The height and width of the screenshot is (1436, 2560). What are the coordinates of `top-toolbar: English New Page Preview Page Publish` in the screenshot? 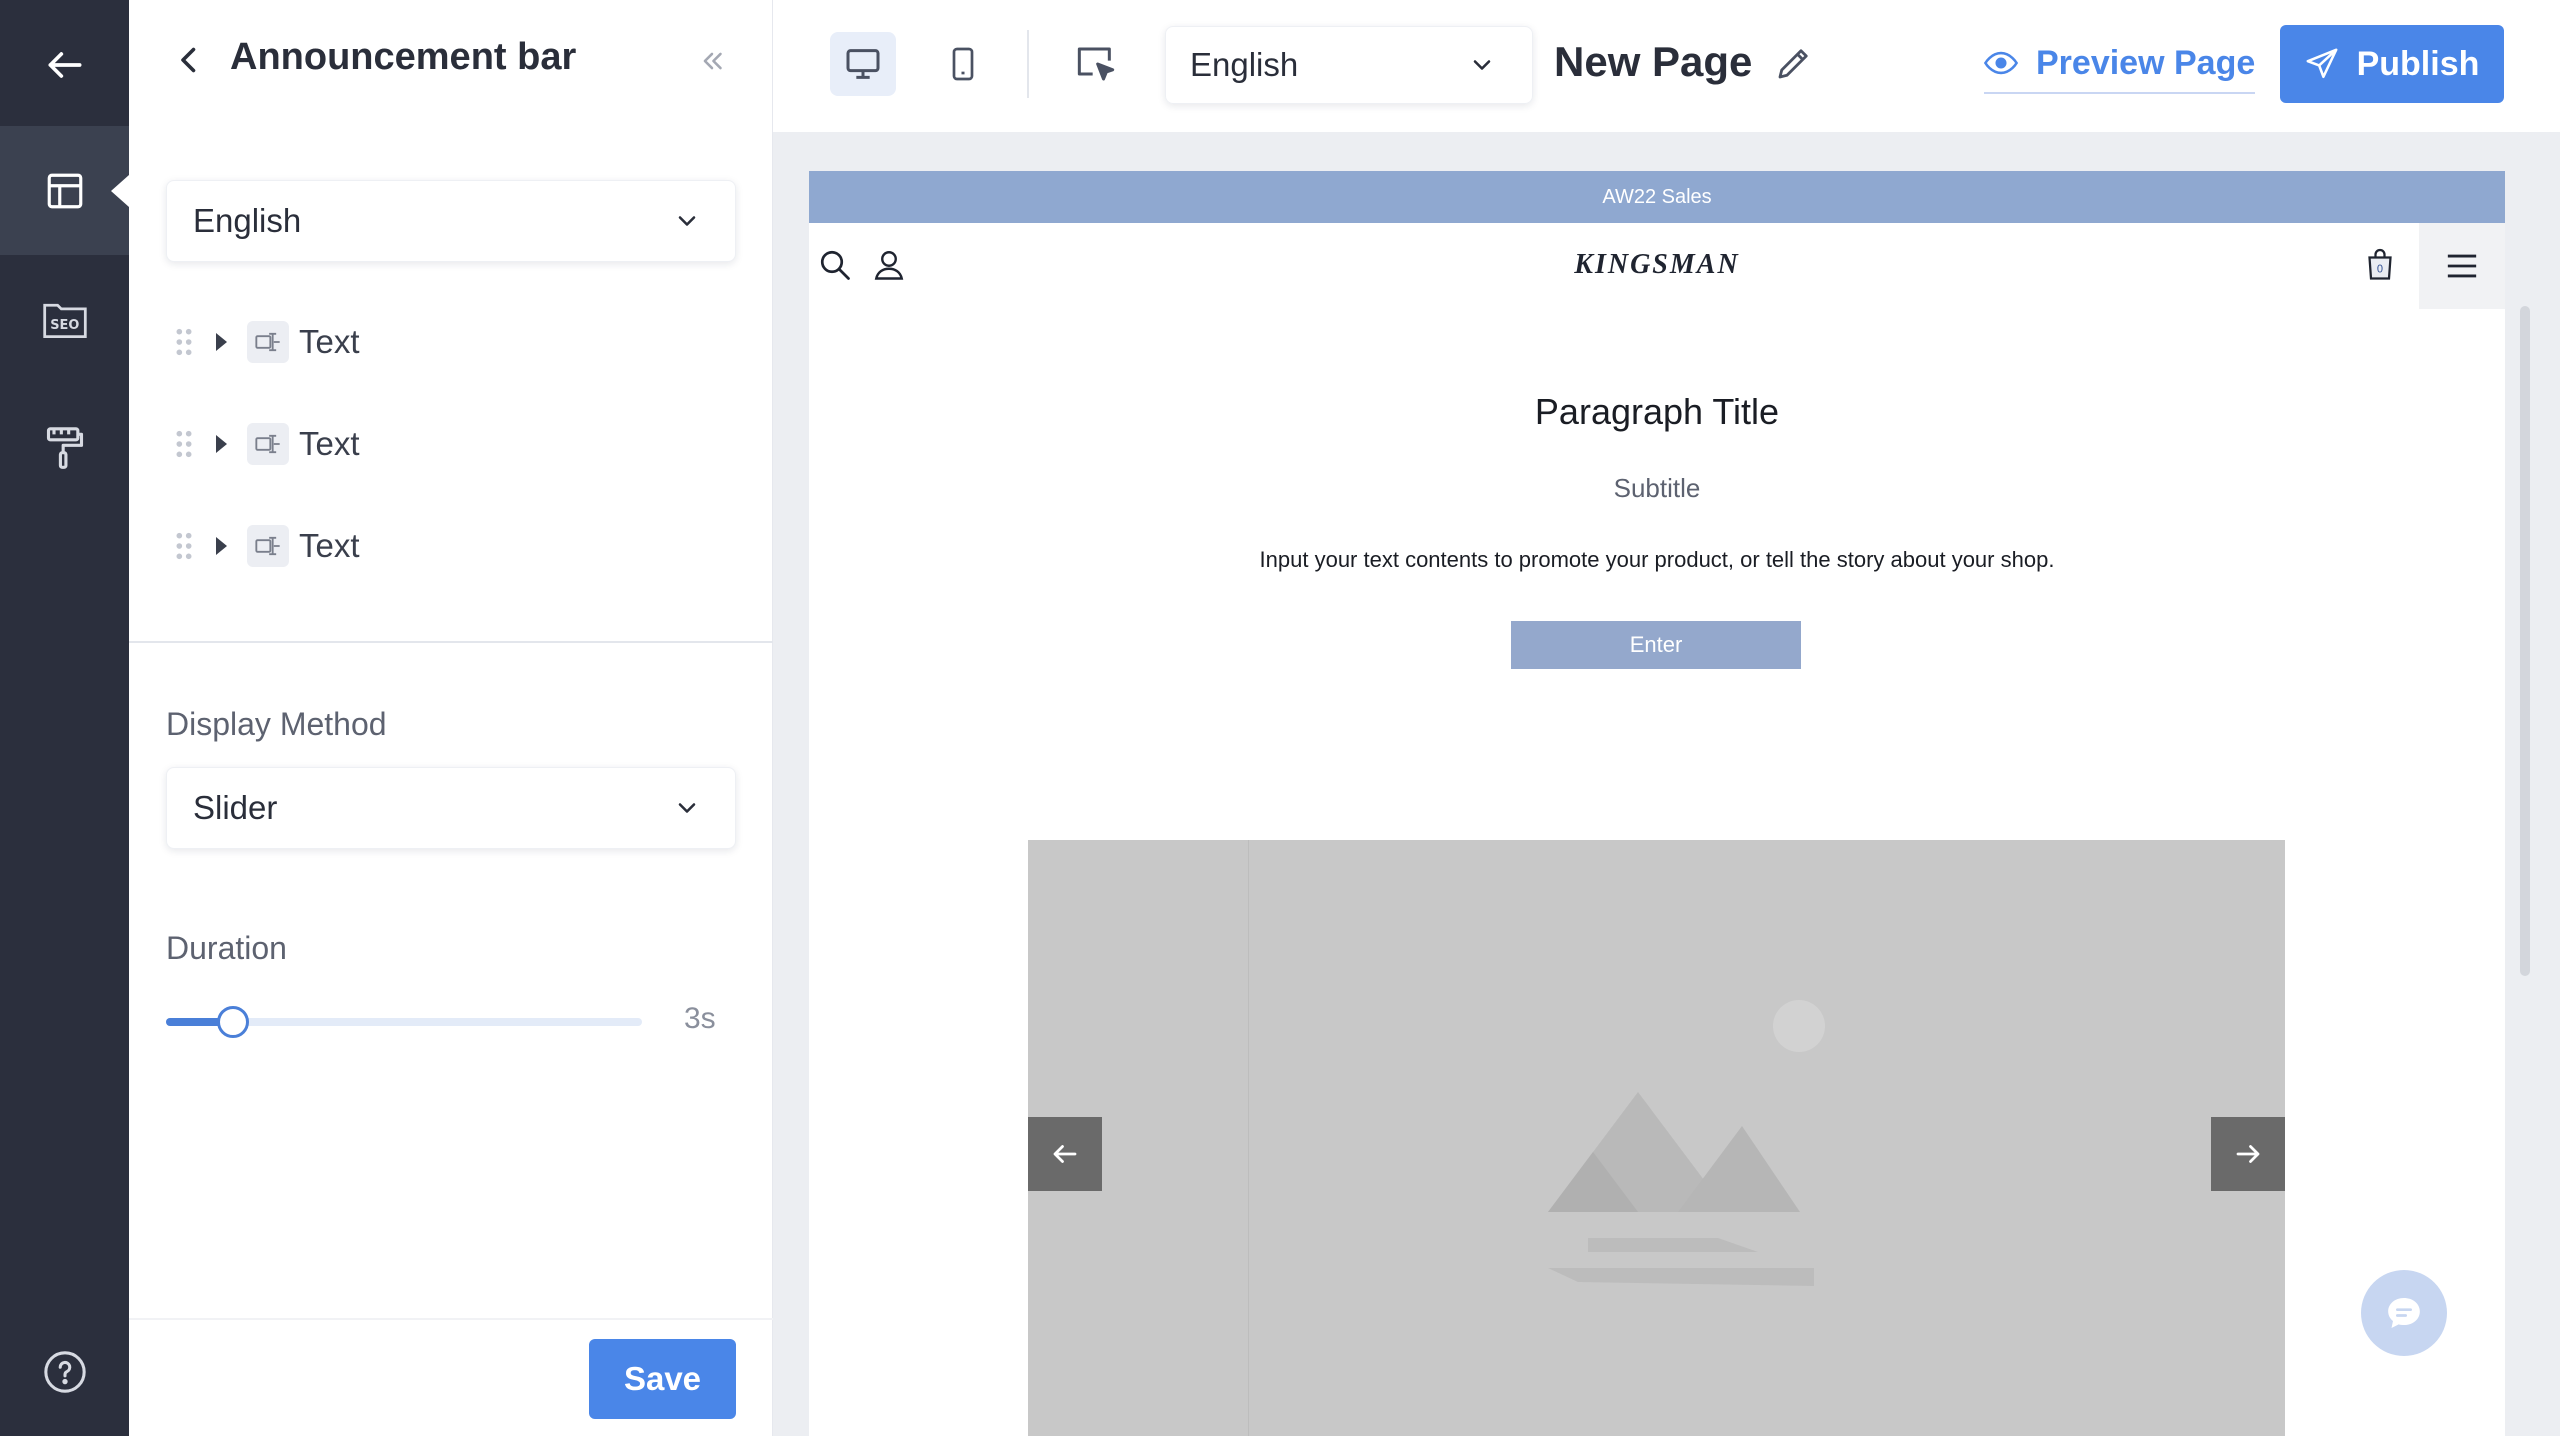 It's located at (1666, 66).